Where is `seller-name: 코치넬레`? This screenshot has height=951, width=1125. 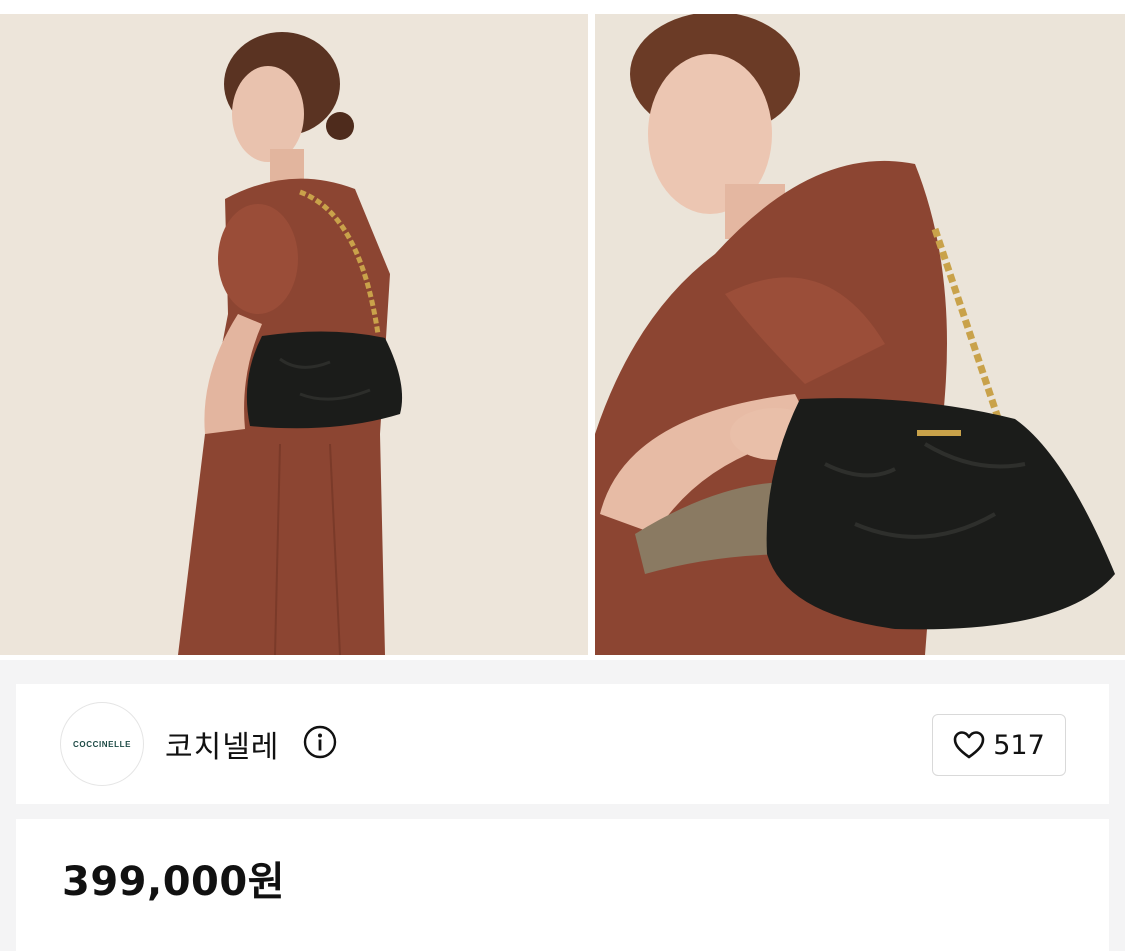
seller-name: 코치넬레 is located at coordinates (222, 744).